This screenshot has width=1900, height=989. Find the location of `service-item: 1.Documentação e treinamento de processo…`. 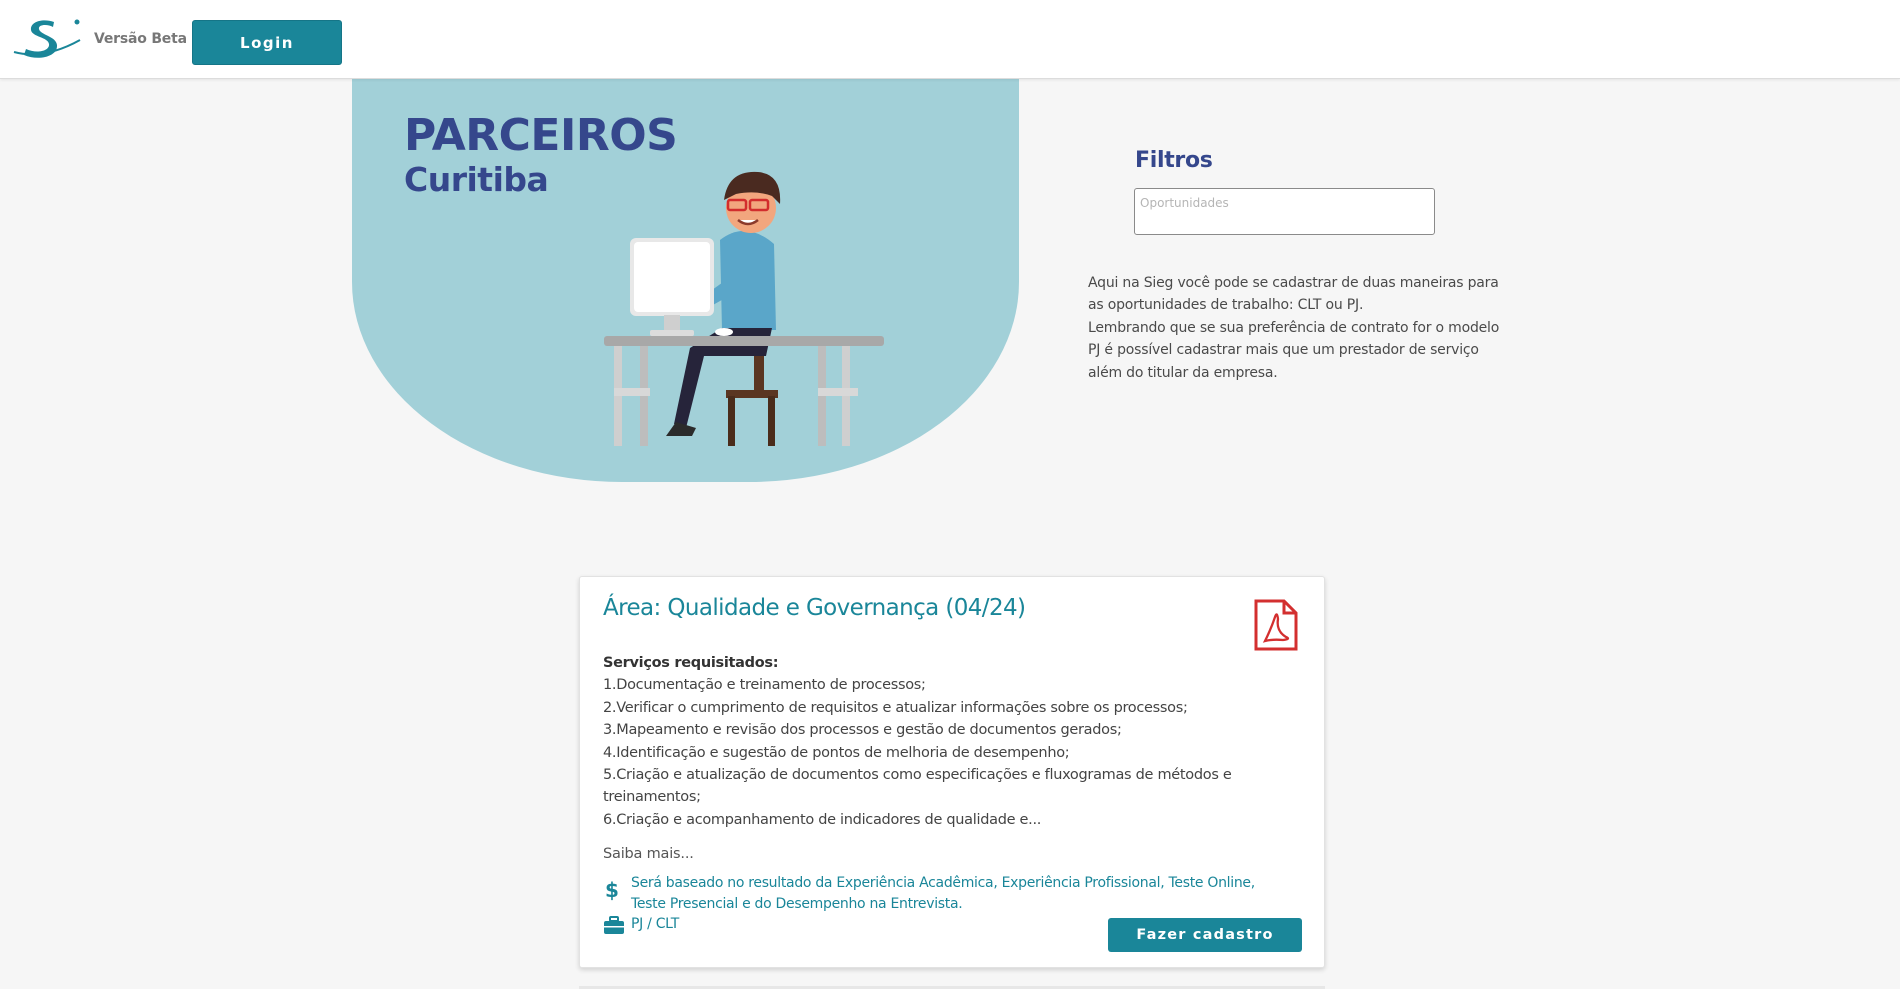

service-item: 1.Documentação e treinamento de processo… is located at coordinates (764, 685).